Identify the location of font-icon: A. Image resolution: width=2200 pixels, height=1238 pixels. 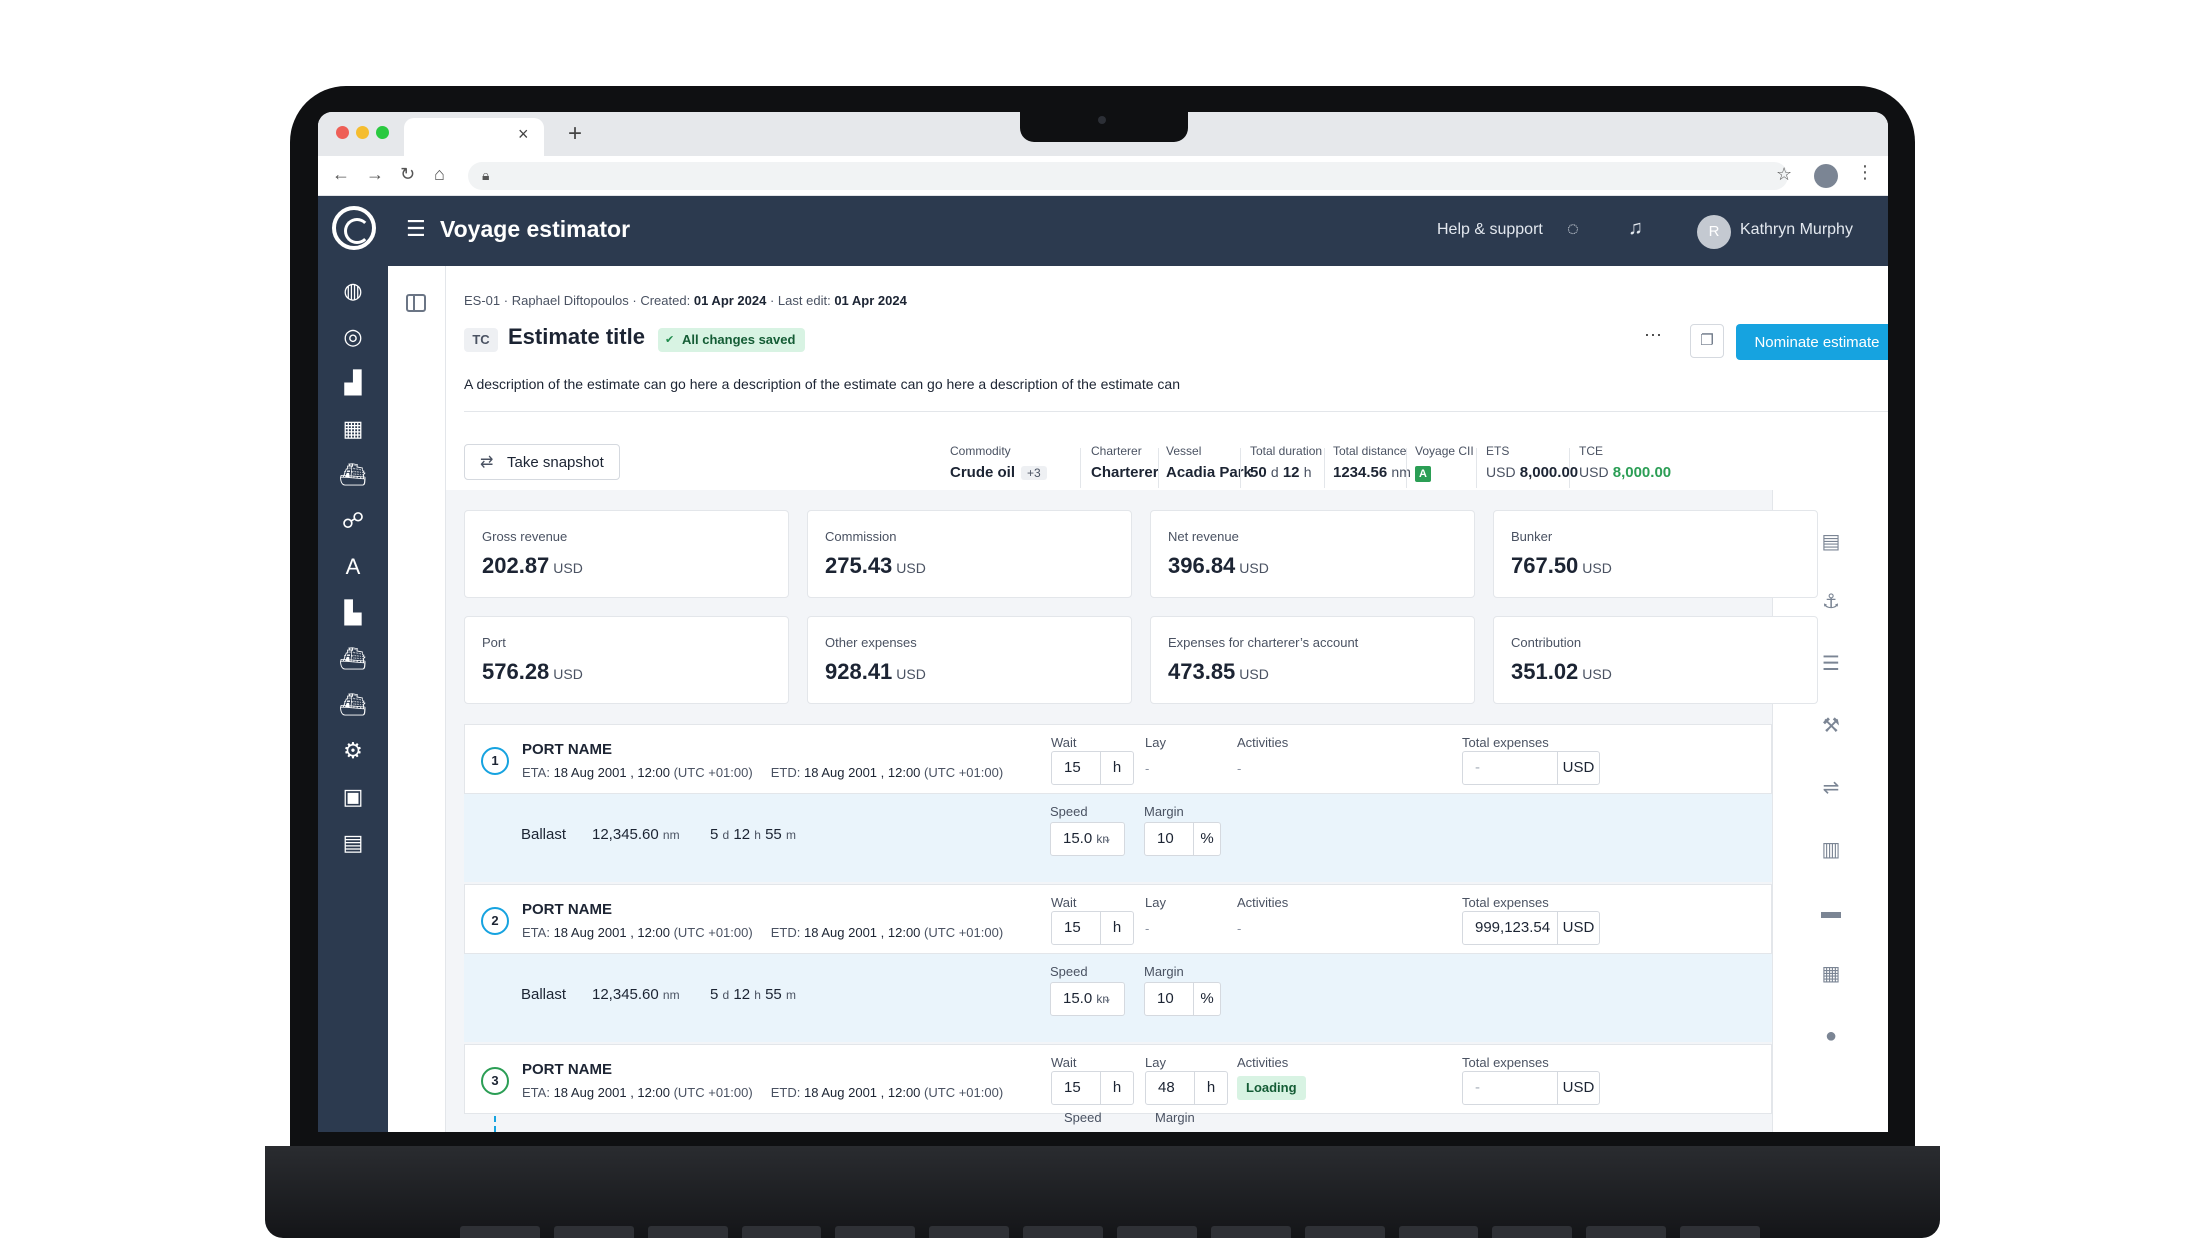
(353, 567).